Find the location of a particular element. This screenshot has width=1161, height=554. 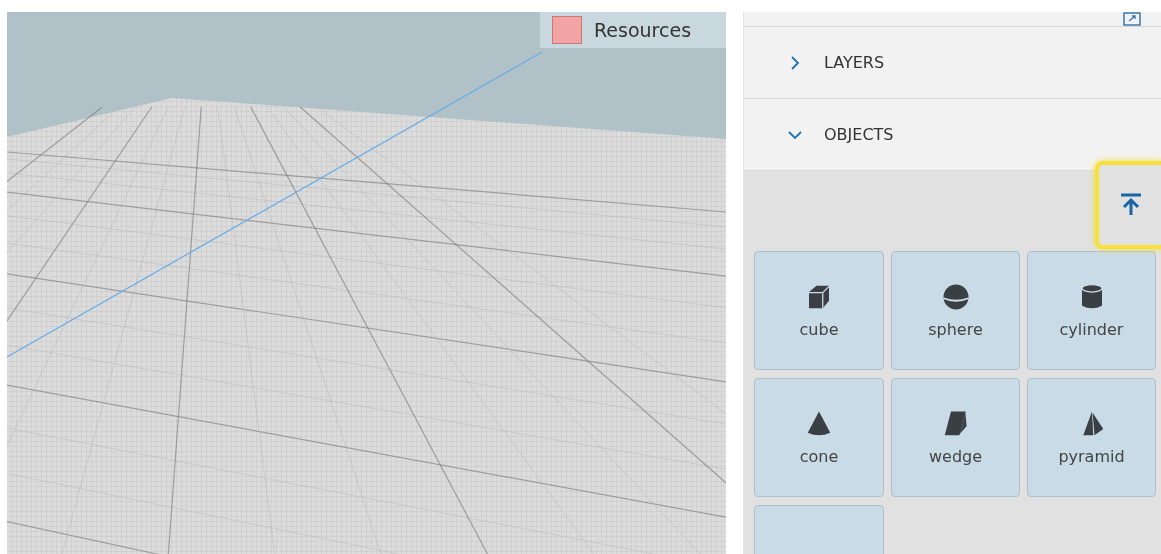

scroll-to-top-button is located at coordinates (1128, 205).